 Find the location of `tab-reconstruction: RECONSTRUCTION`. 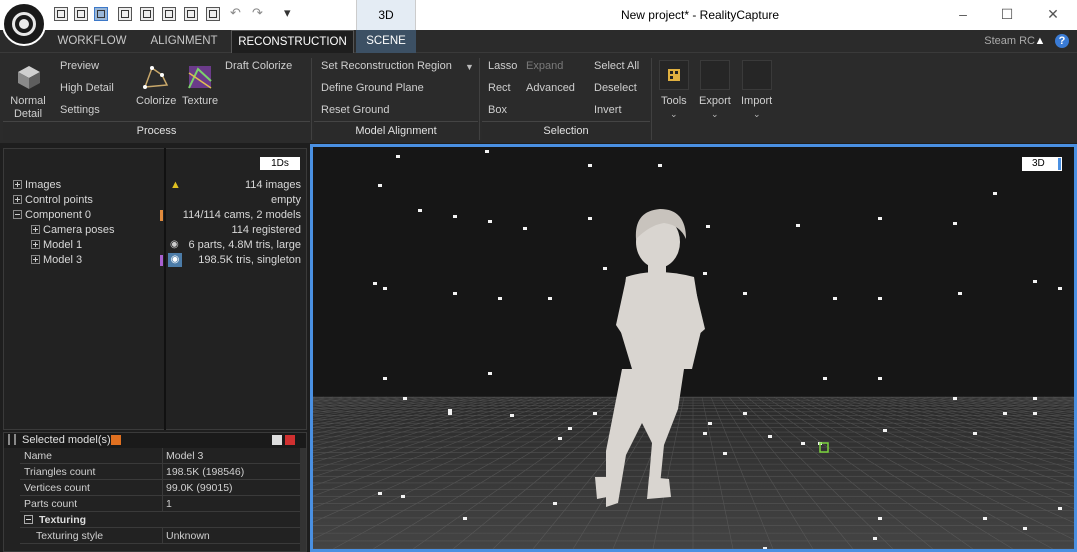

tab-reconstruction: RECONSTRUCTION is located at coordinates (292, 41).